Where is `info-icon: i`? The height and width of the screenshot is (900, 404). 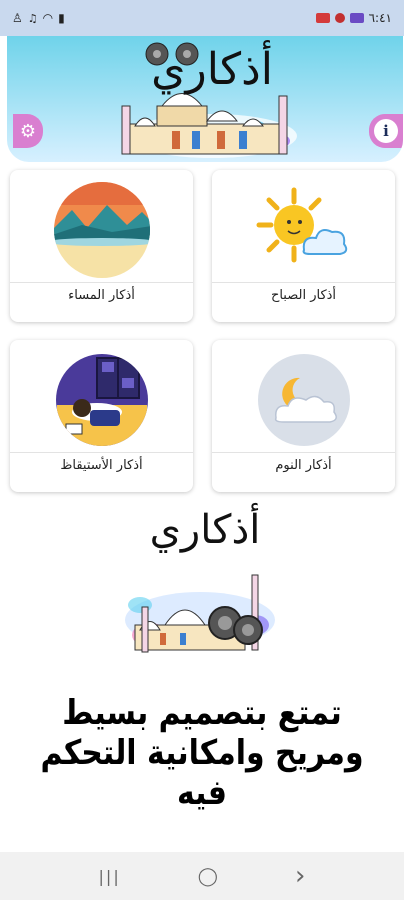 info-icon: i is located at coordinates (386, 131).